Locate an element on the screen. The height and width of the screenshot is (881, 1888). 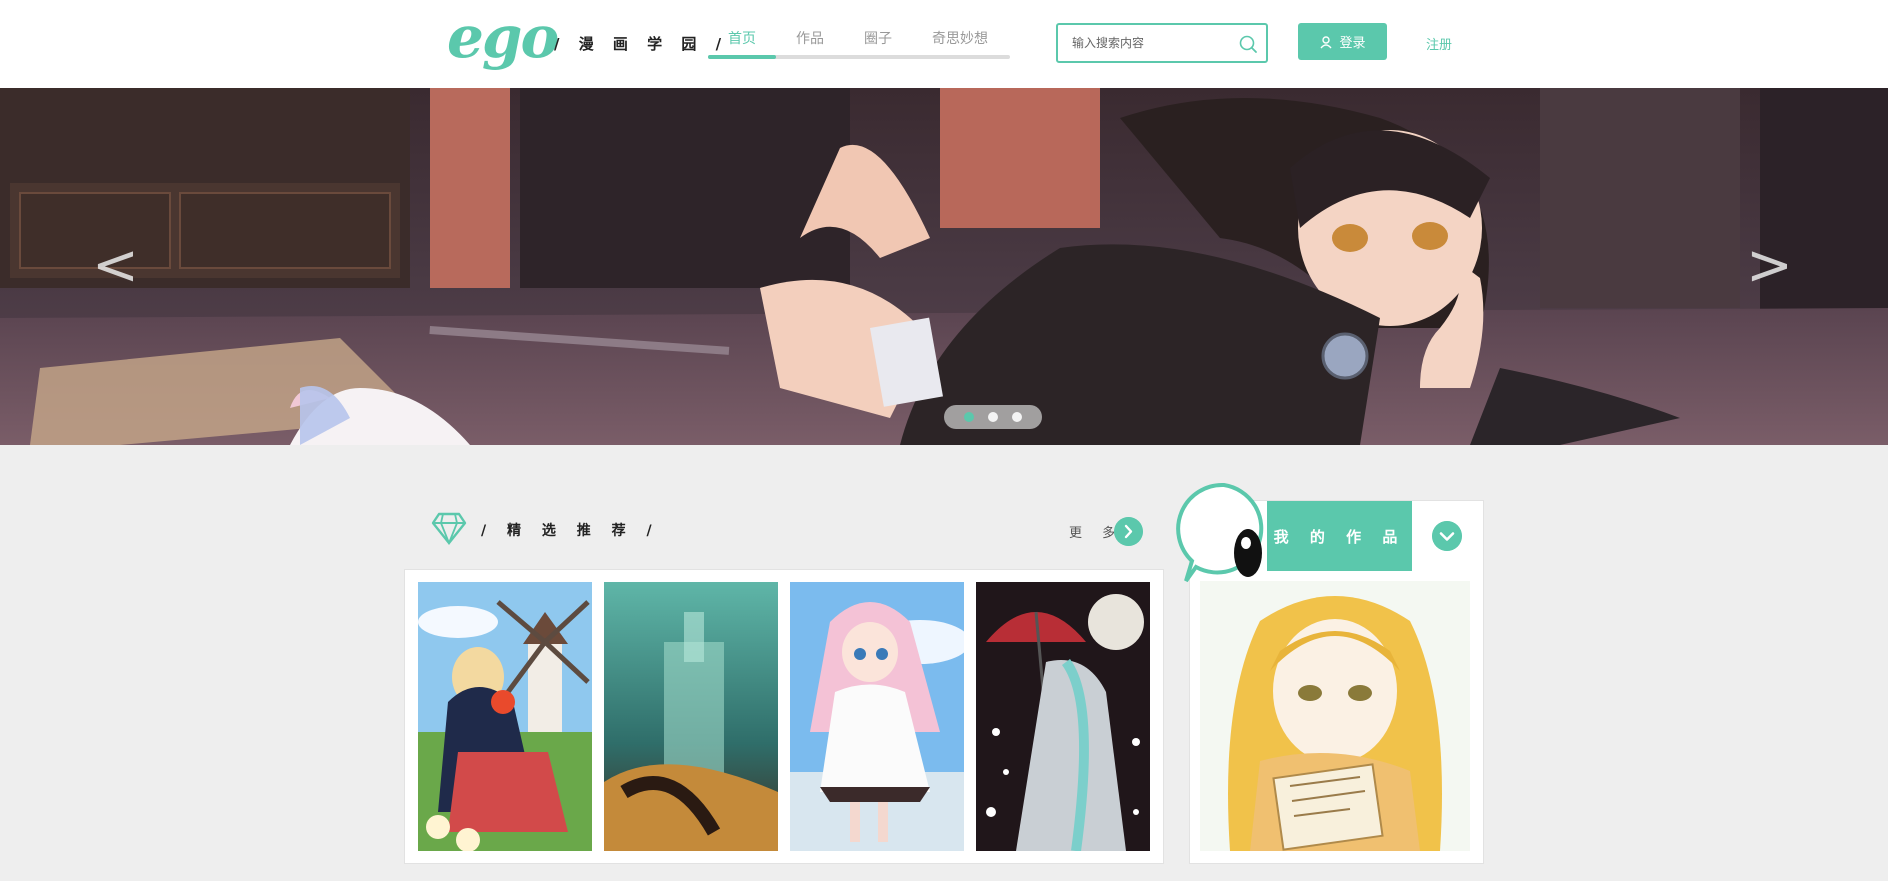
featured-title: / 精 选 推 荐 / is located at coordinates (570, 531).